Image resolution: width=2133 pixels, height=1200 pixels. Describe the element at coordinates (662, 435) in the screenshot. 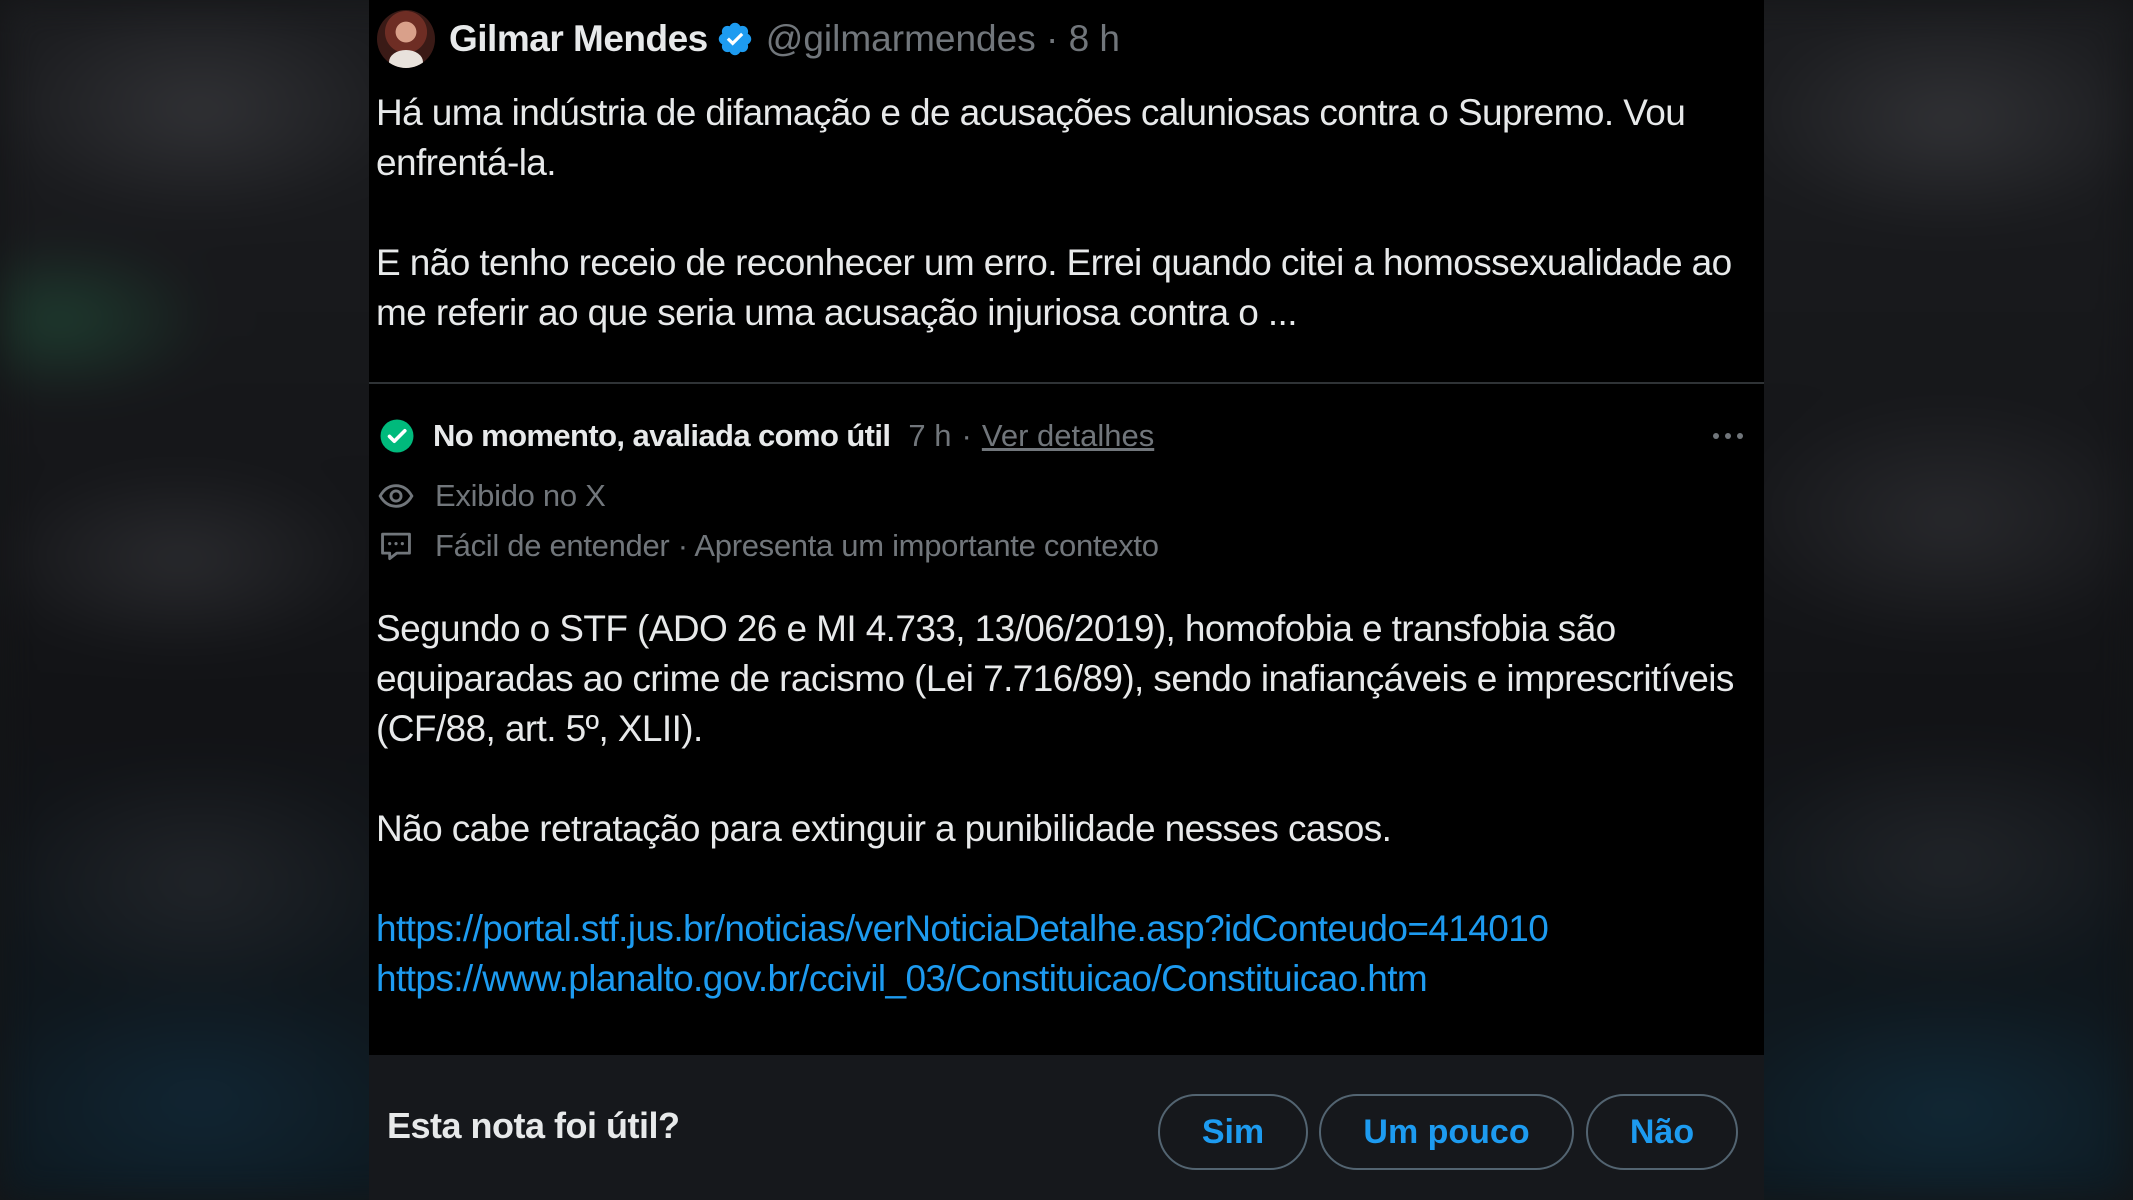

I see `note-status-label: No momento, avaliada como útil` at that location.